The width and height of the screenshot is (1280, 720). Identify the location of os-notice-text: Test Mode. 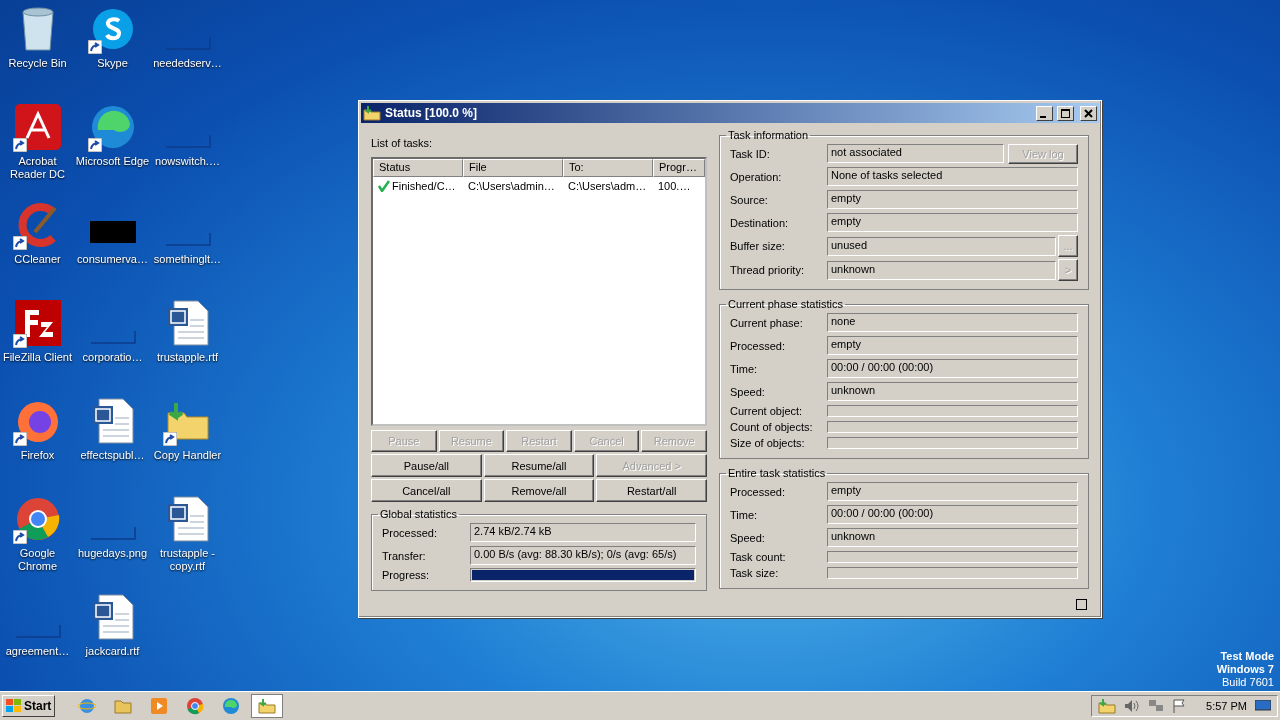
(1247, 656).